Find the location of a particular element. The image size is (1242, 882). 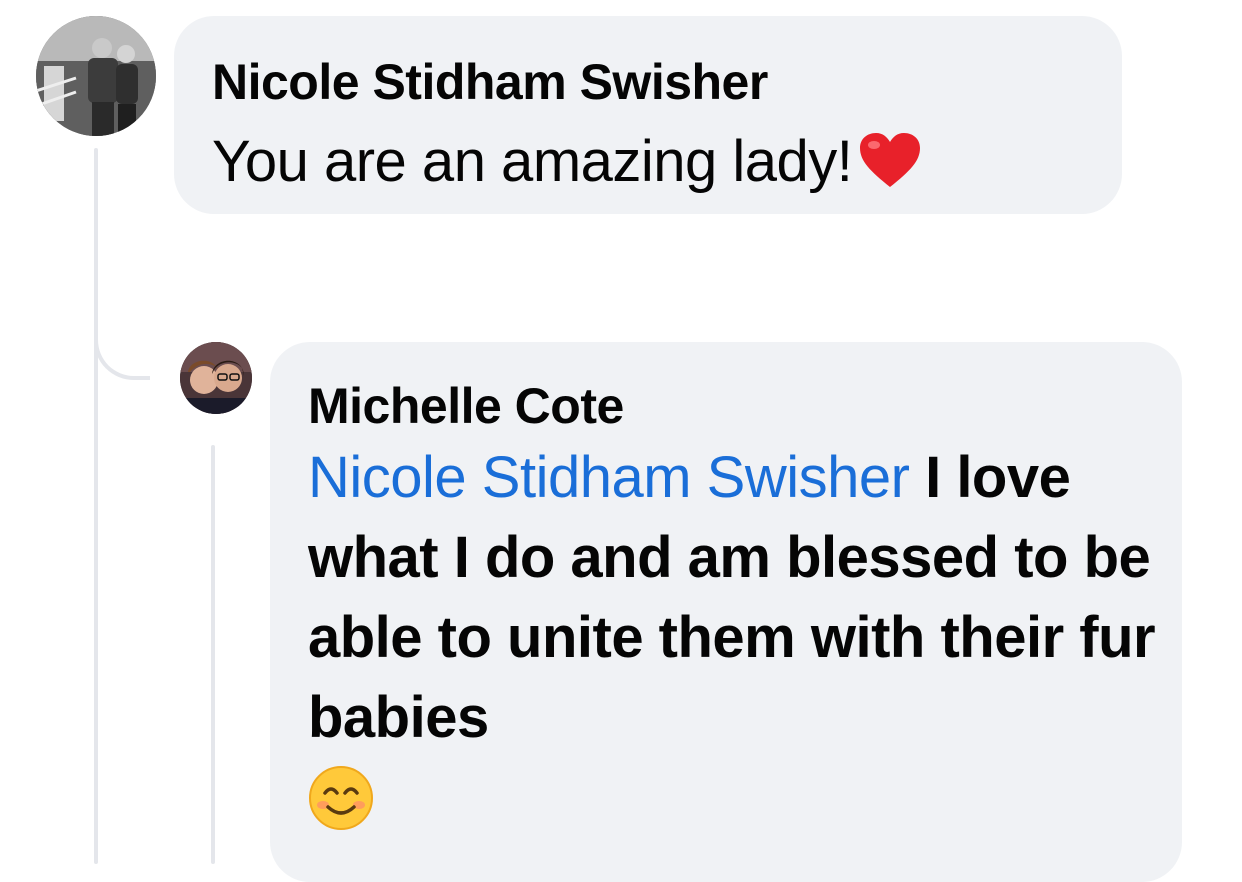

avatar-nicole is located at coordinates (96, 76).